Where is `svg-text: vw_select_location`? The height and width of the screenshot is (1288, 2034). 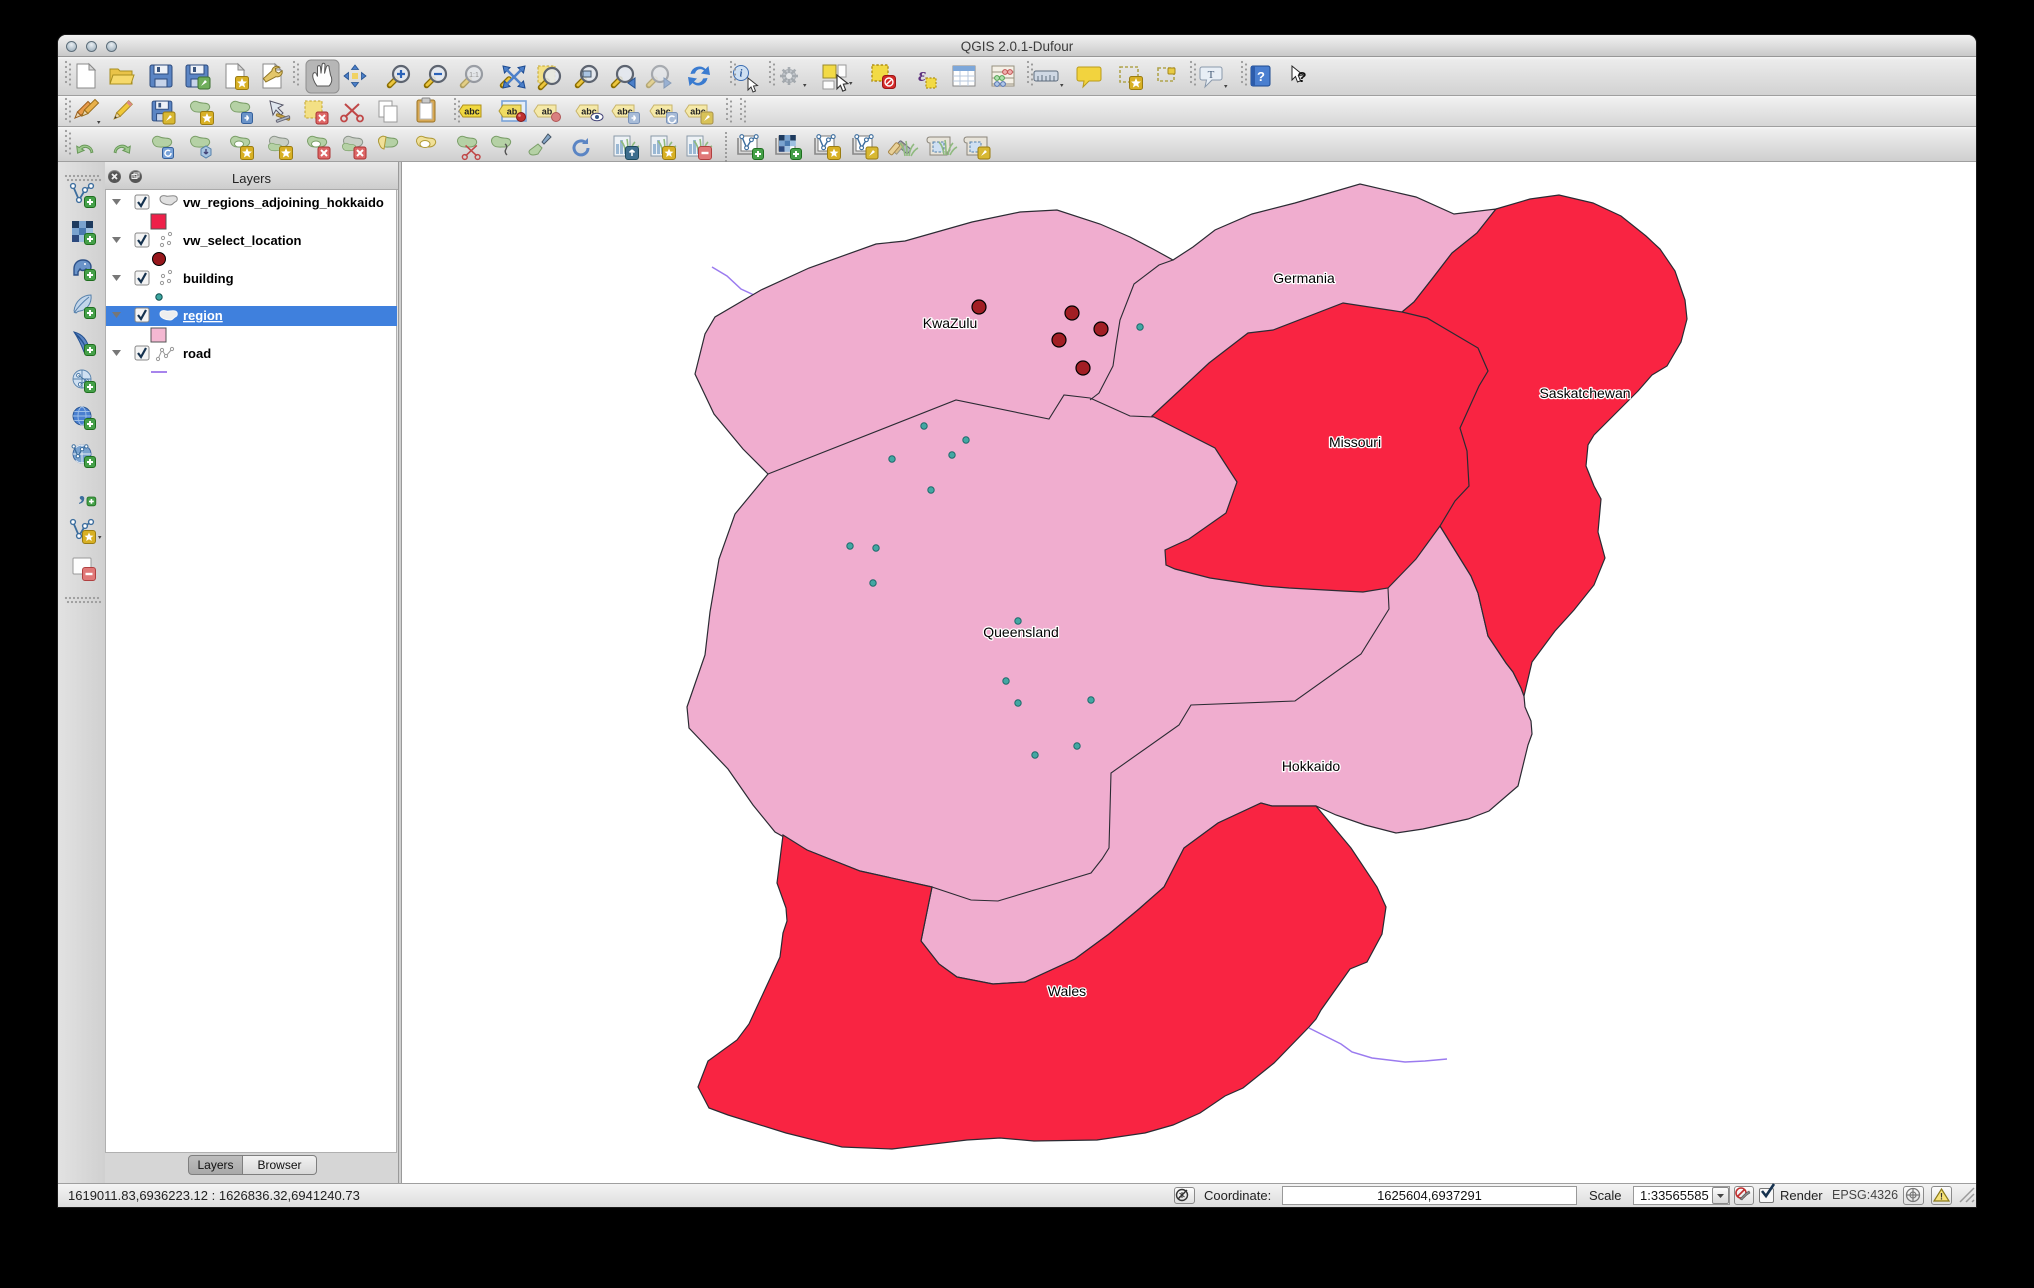 svg-text: vw_select_location is located at coordinates (242, 240).